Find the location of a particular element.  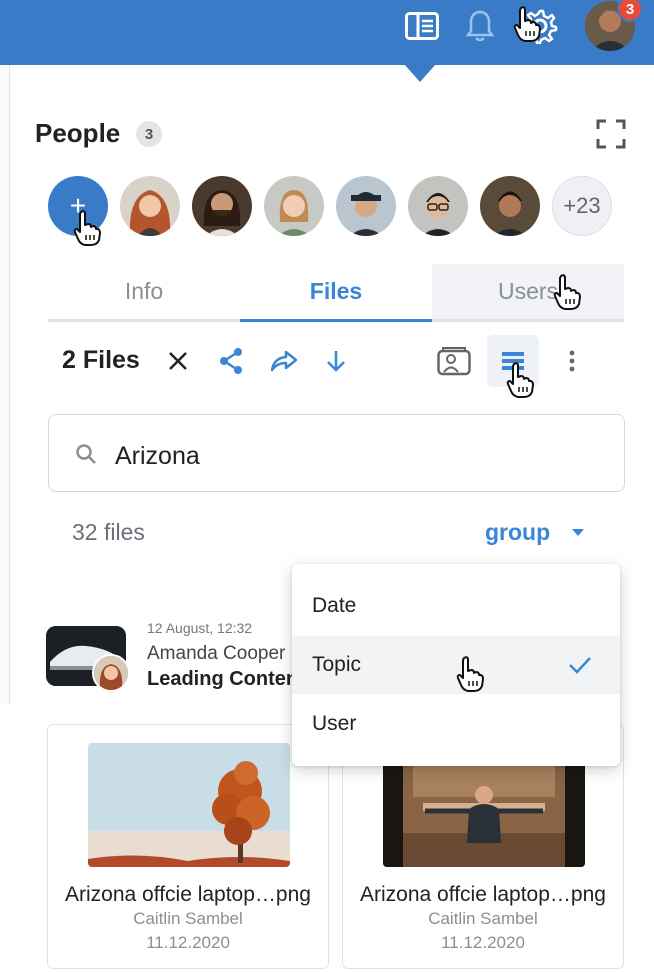

search-value: Arizona is located at coordinates (157, 456).